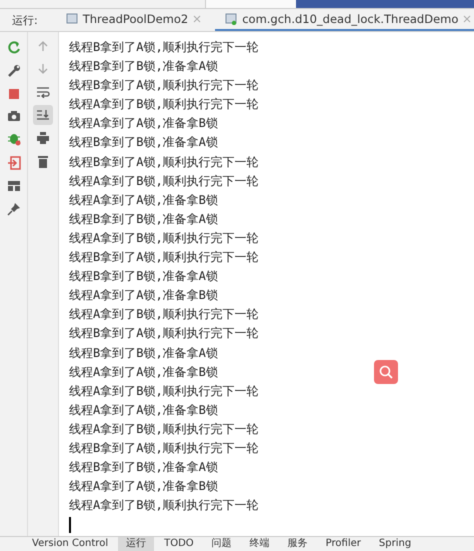 This screenshot has width=474, height=551. What do you see at coordinates (43, 161) in the screenshot?
I see `trash-icon` at bounding box center [43, 161].